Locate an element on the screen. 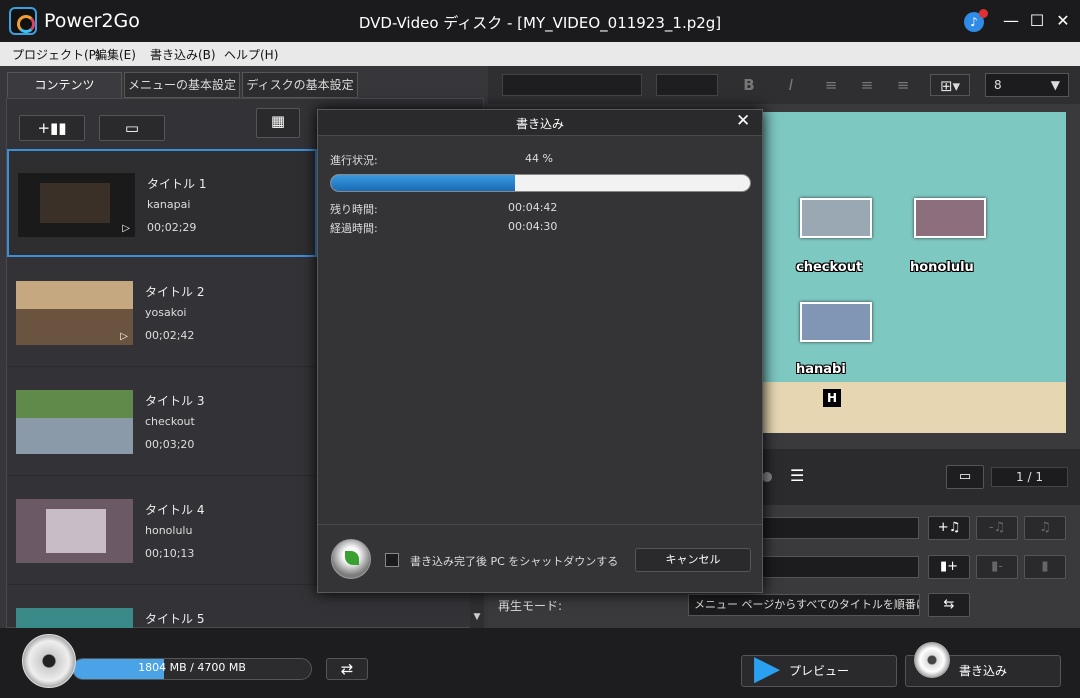 The image size is (1080, 698). progress-value: 44 % is located at coordinates (539, 158).